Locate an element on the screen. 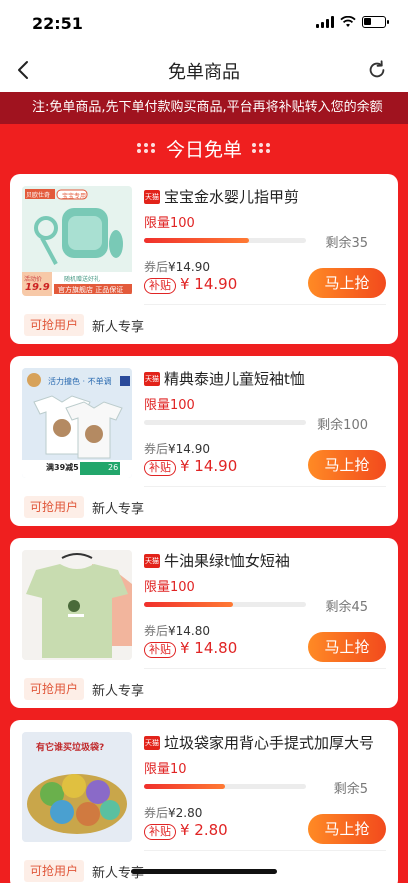 Image resolution: width=408 pixels, height=883 pixels. page-title: 免单商品 is located at coordinates (204, 72).